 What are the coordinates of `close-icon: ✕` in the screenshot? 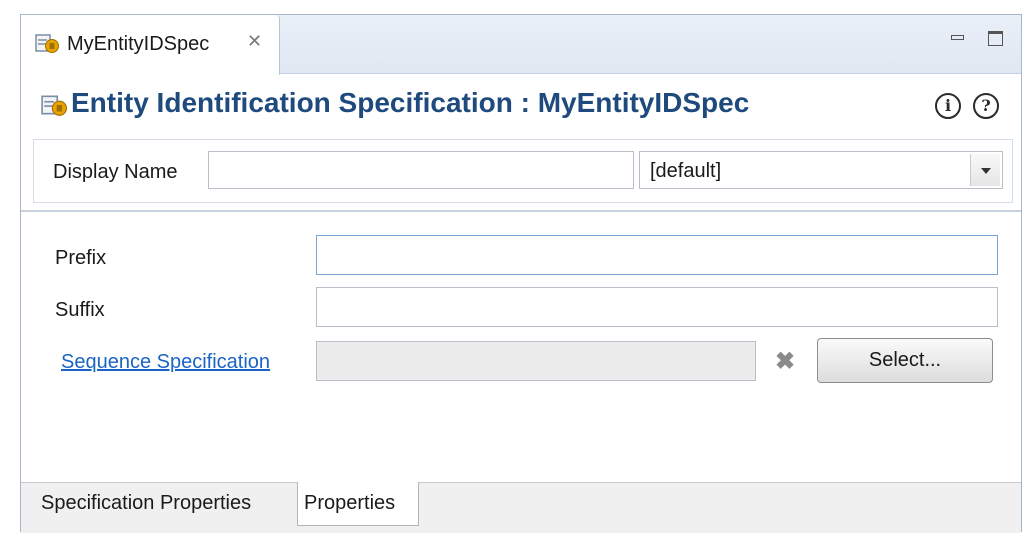 It's located at (254, 41).